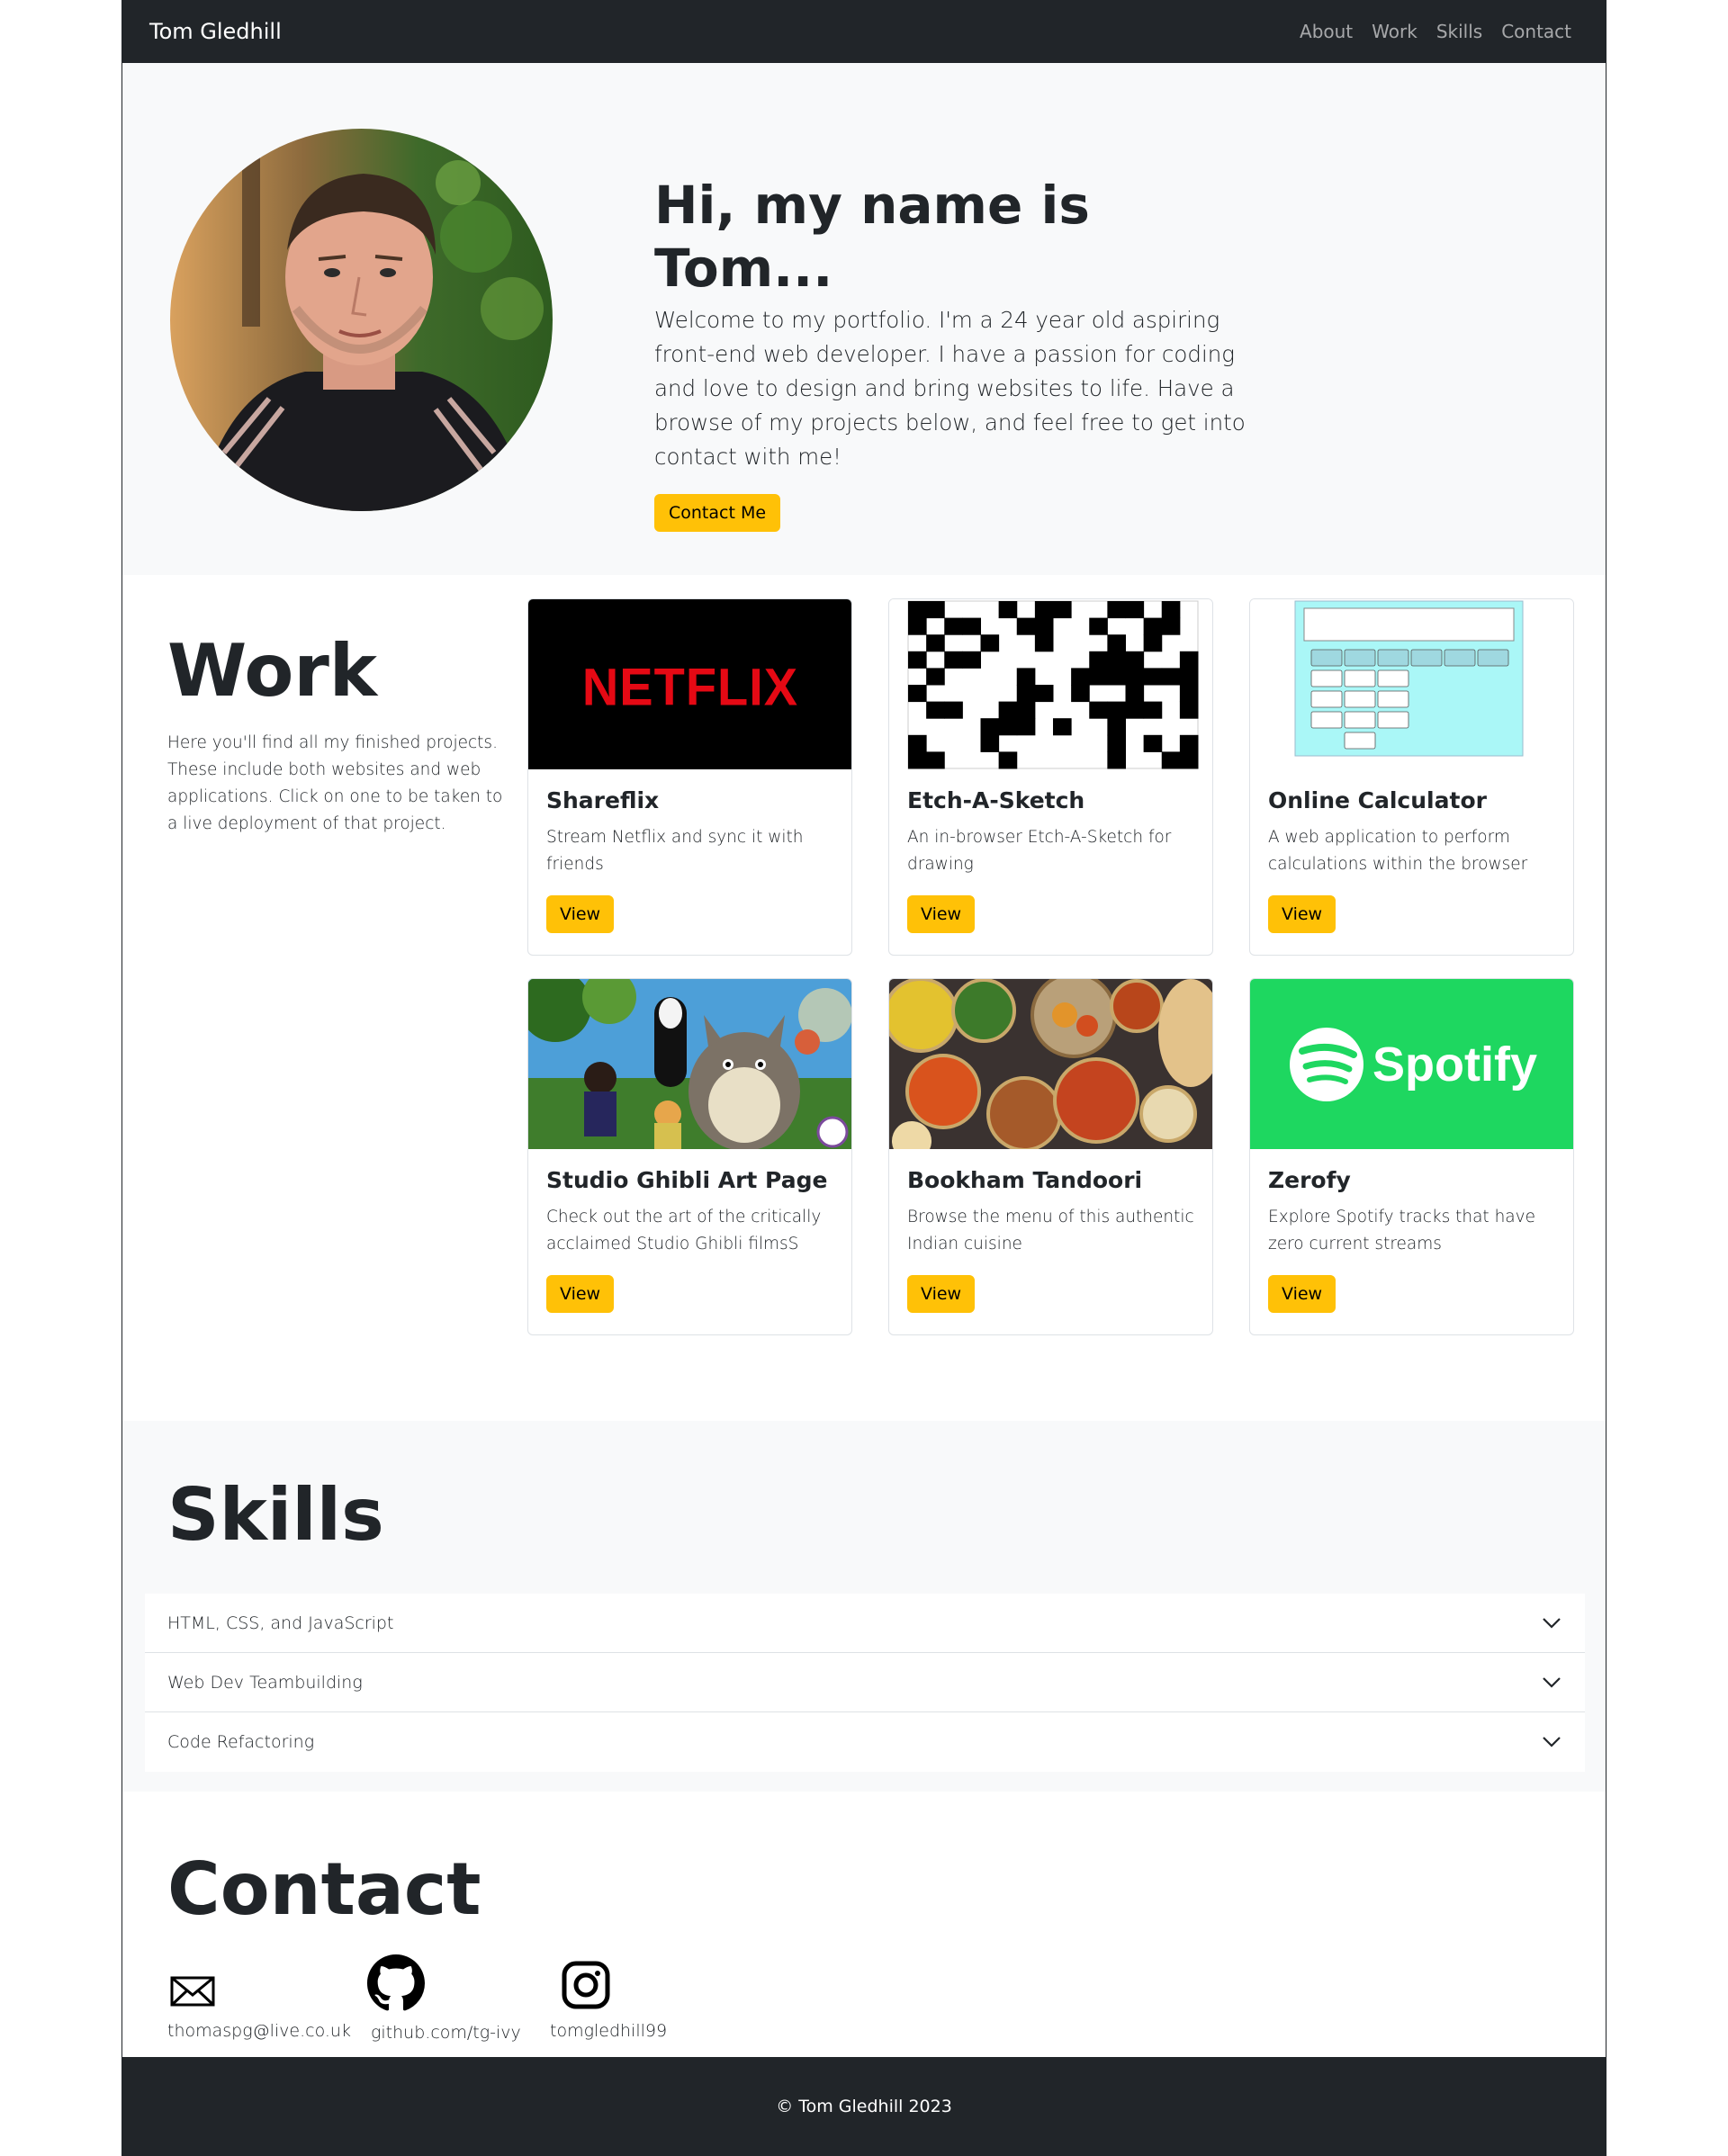  Describe the element at coordinates (1395, 31) in the screenshot. I see `nav-link-work: Work` at that location.